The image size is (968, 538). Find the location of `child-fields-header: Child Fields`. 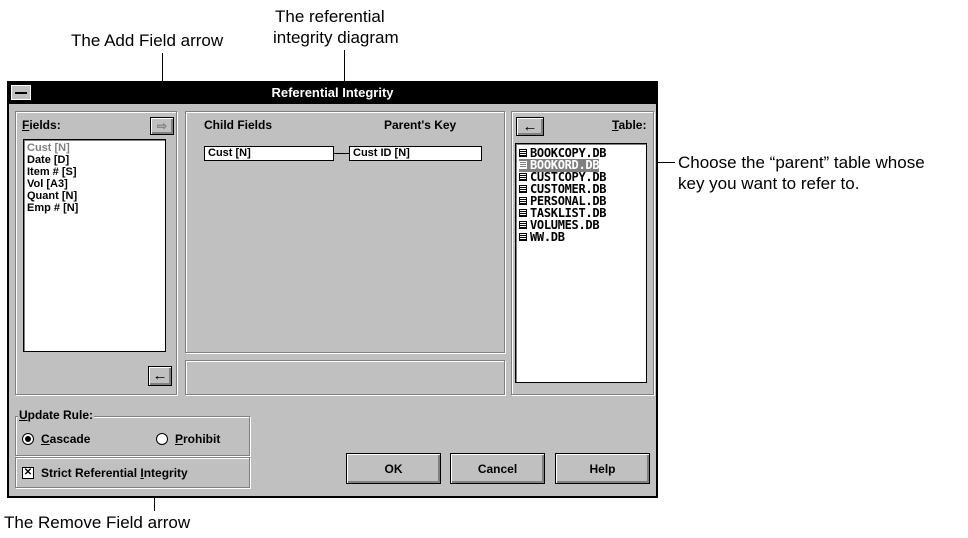

child-fields-header: Child Fields is located at coordinates (238, 125).